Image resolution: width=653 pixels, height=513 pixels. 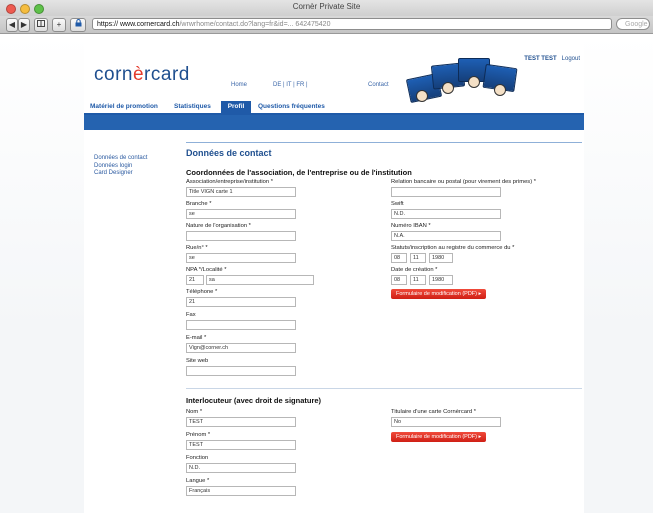 I want to click on label-language: Langue *, so click(x=198, y=481).